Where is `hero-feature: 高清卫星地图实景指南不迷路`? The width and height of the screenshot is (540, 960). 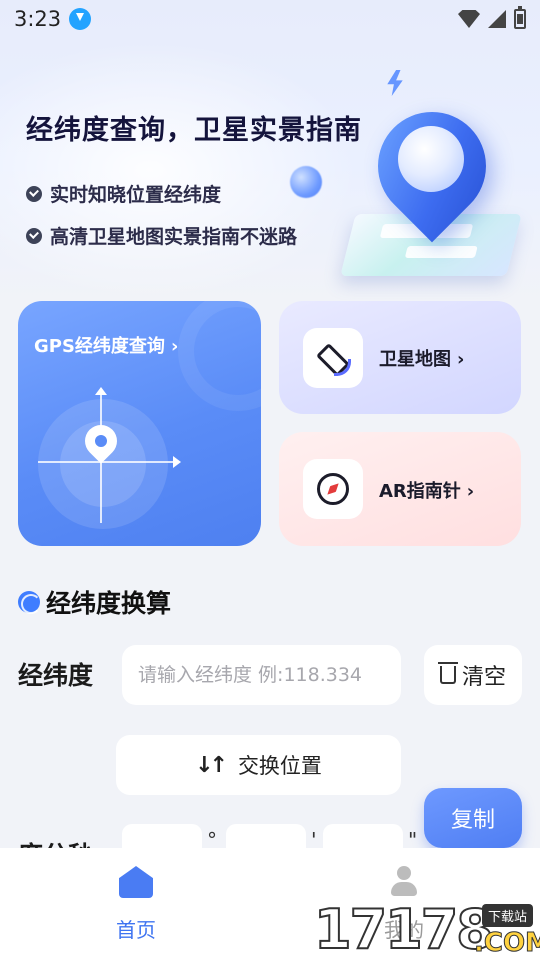
hero-feature: 高清卫星地图实景指南不迷路 is located at coordinates (161, 235).